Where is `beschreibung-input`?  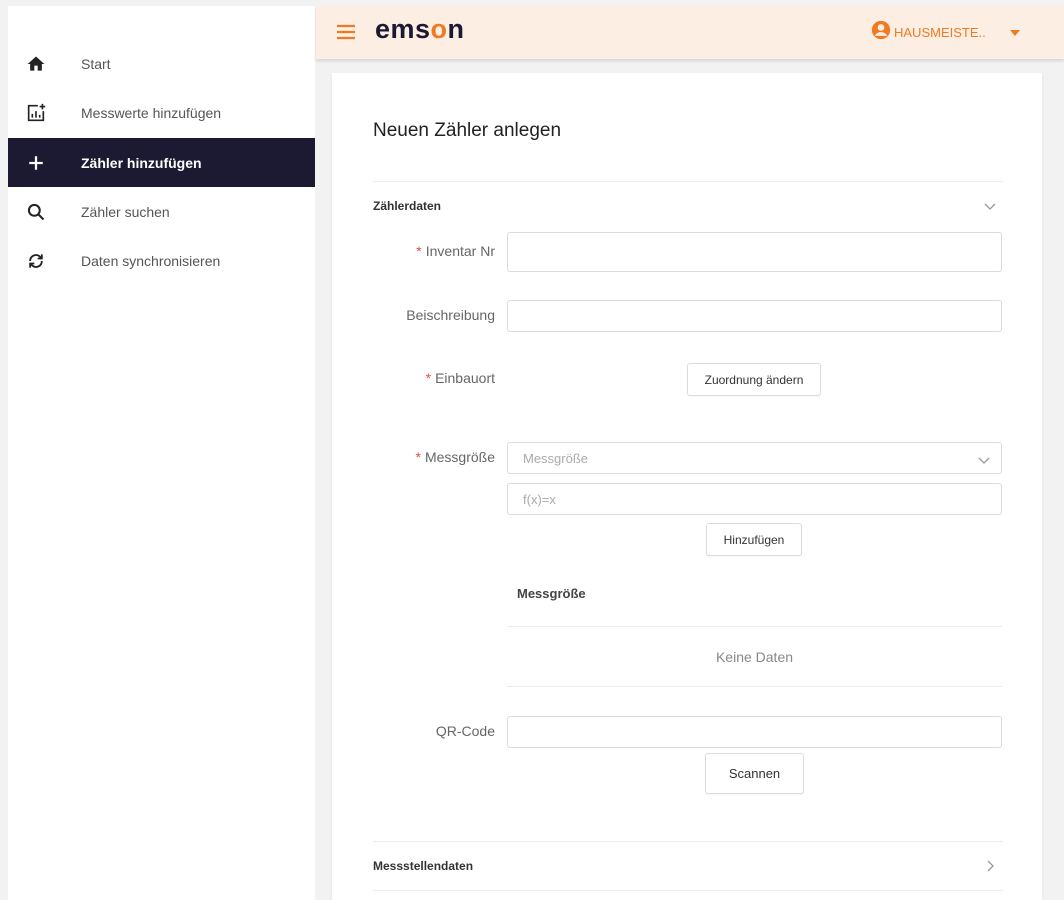 beschreibung-input is located at coordinates (754, 316).